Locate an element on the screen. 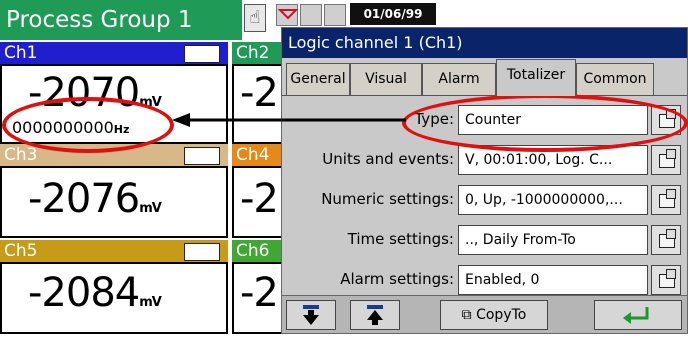  tab-totalizer: Totalizer is located at coordinates (536, 77).